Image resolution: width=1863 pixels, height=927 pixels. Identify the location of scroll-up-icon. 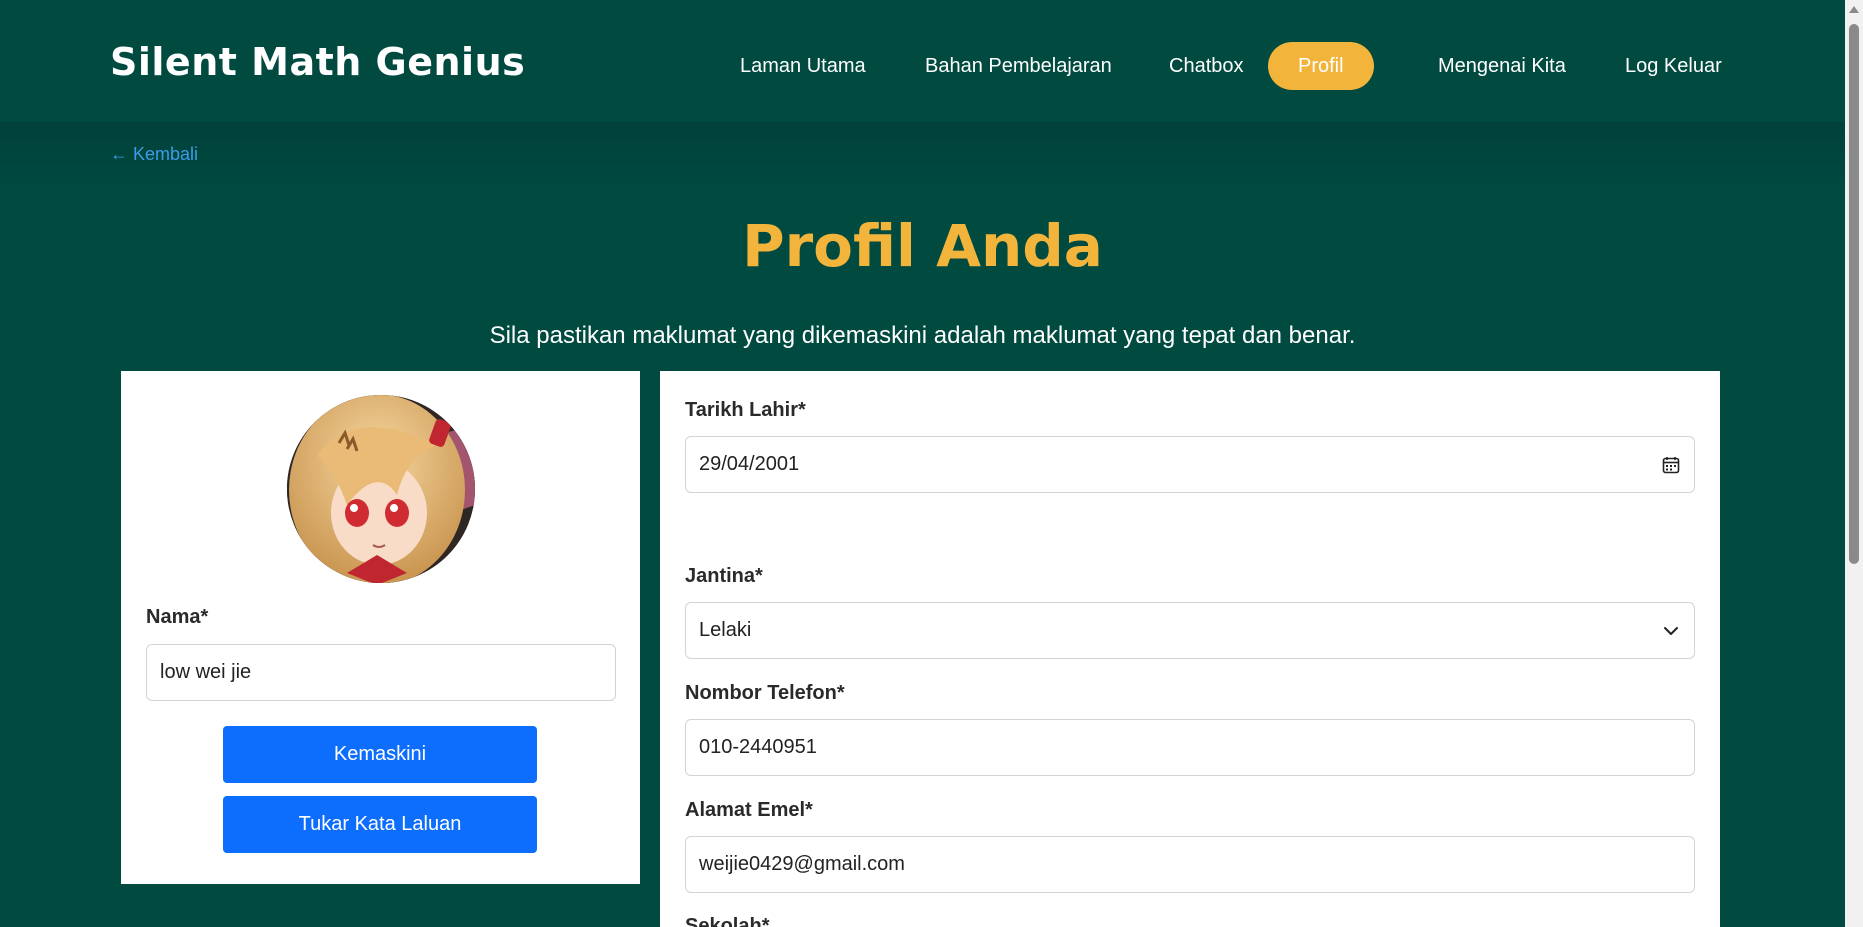
(1854, 9).